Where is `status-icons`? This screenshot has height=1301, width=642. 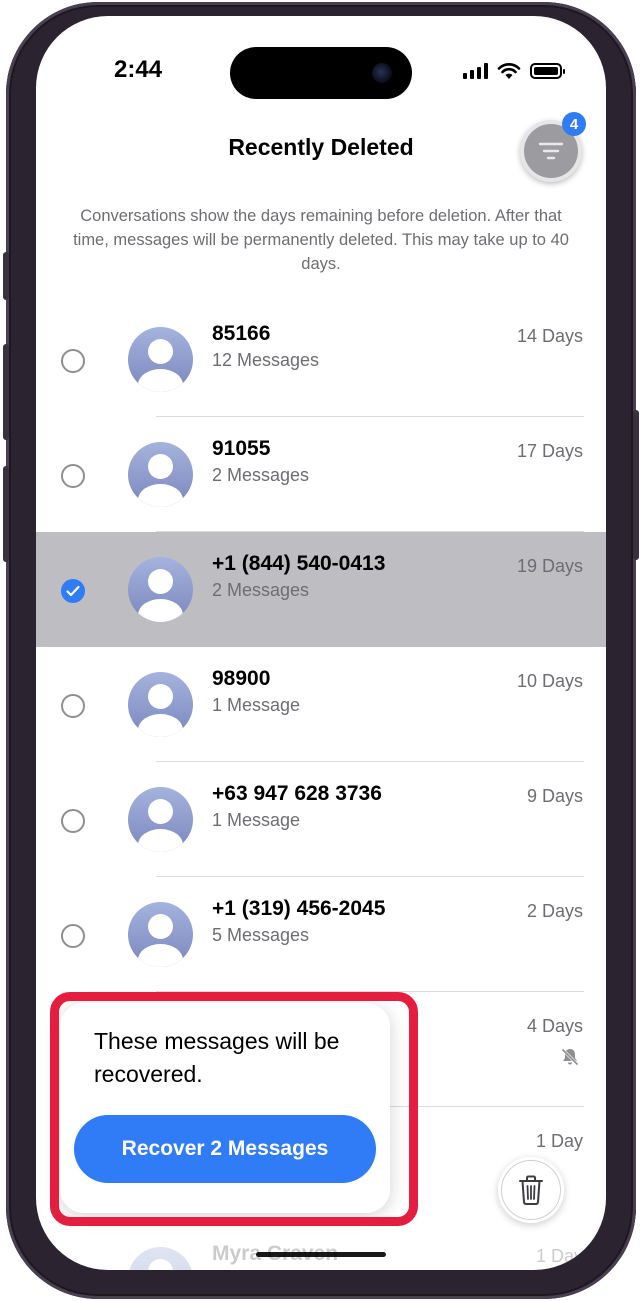 status-icons is located at coordinates (514, 71).